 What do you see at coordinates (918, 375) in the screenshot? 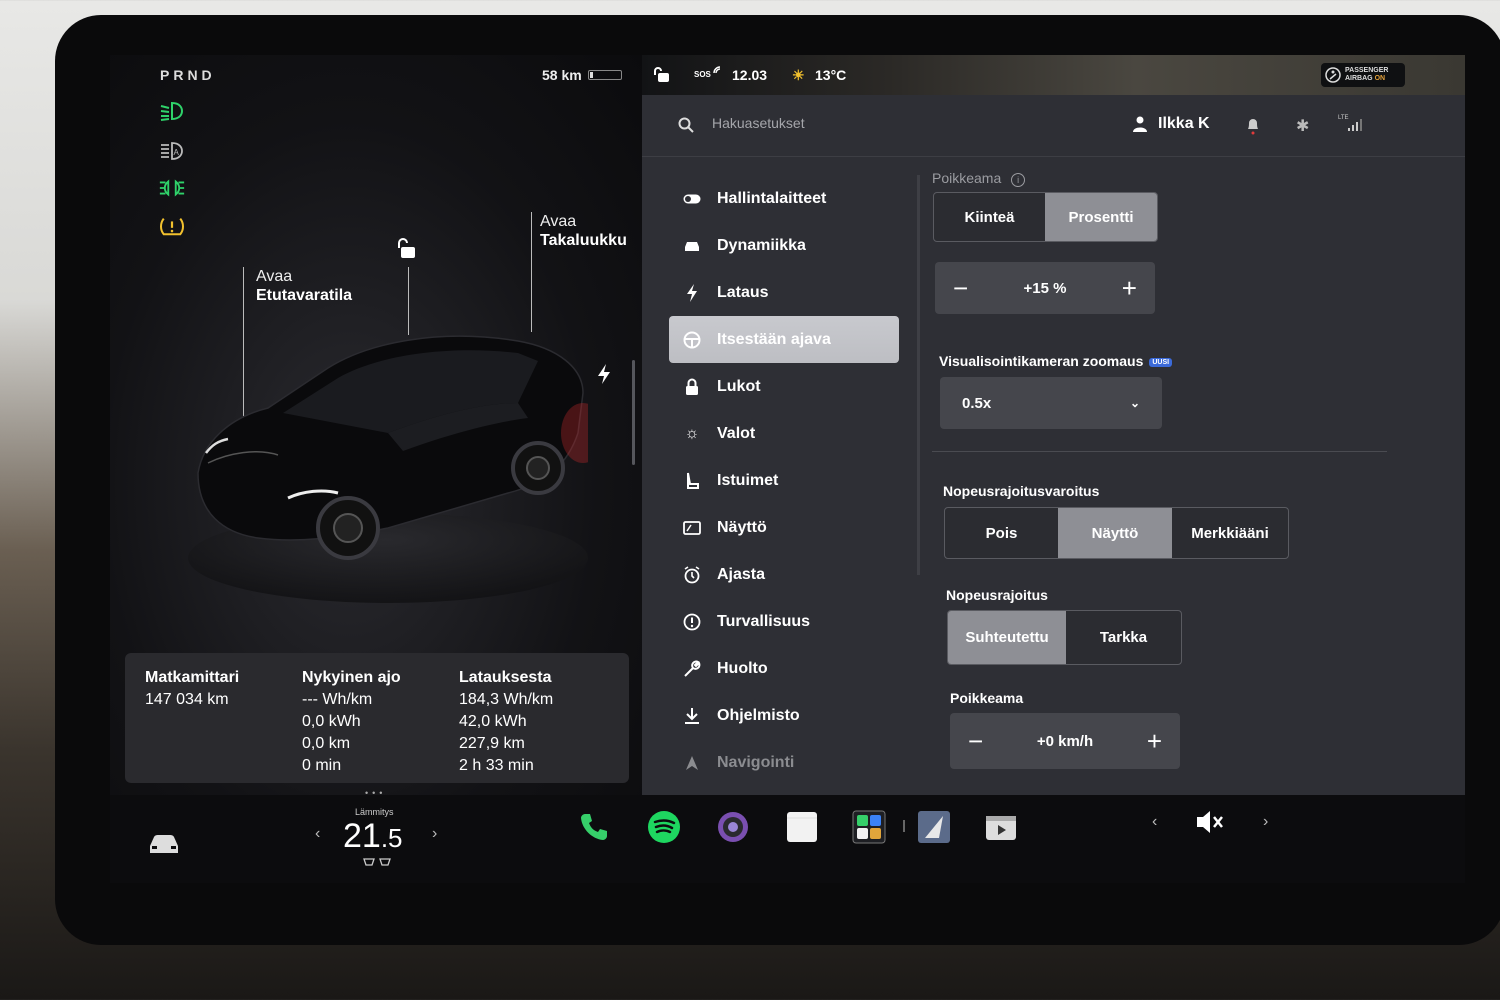
I see `menu-scrollbar` at bounding box center [918, 375].